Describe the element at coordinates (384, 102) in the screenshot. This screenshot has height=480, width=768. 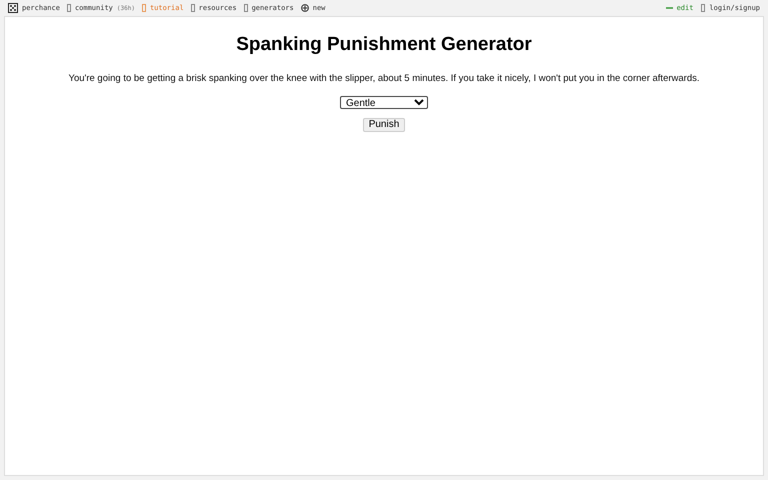
I see `level-select: Gentle` at that location.